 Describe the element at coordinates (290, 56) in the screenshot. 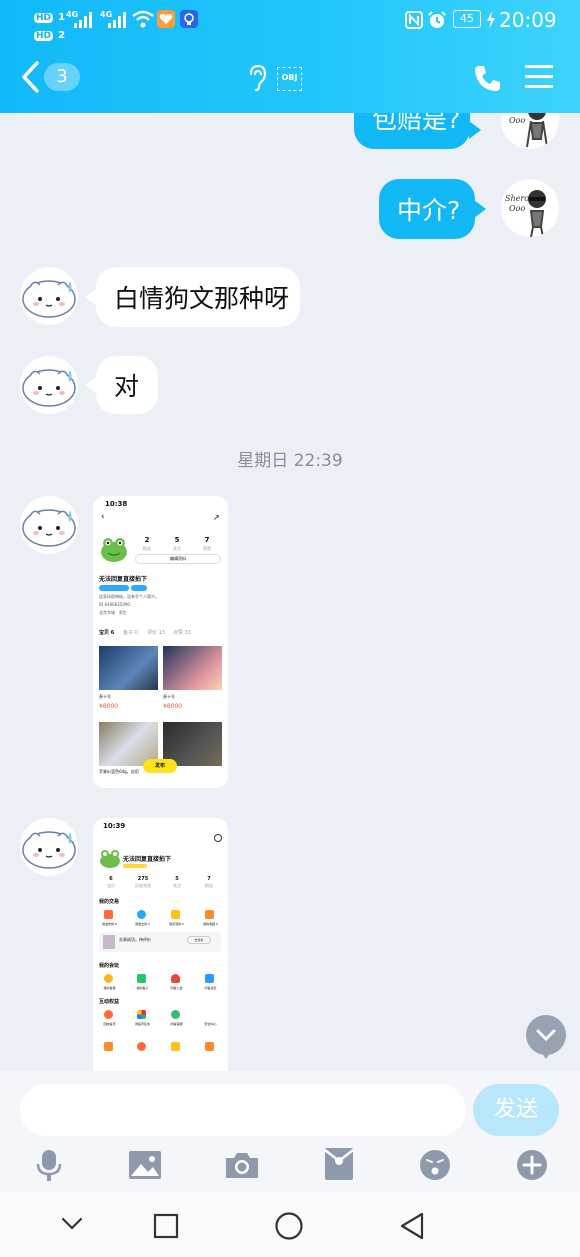

I see `chat-header: HD 1 HD 2 4G 4G 45 20:09 3 OBJ` at that location.